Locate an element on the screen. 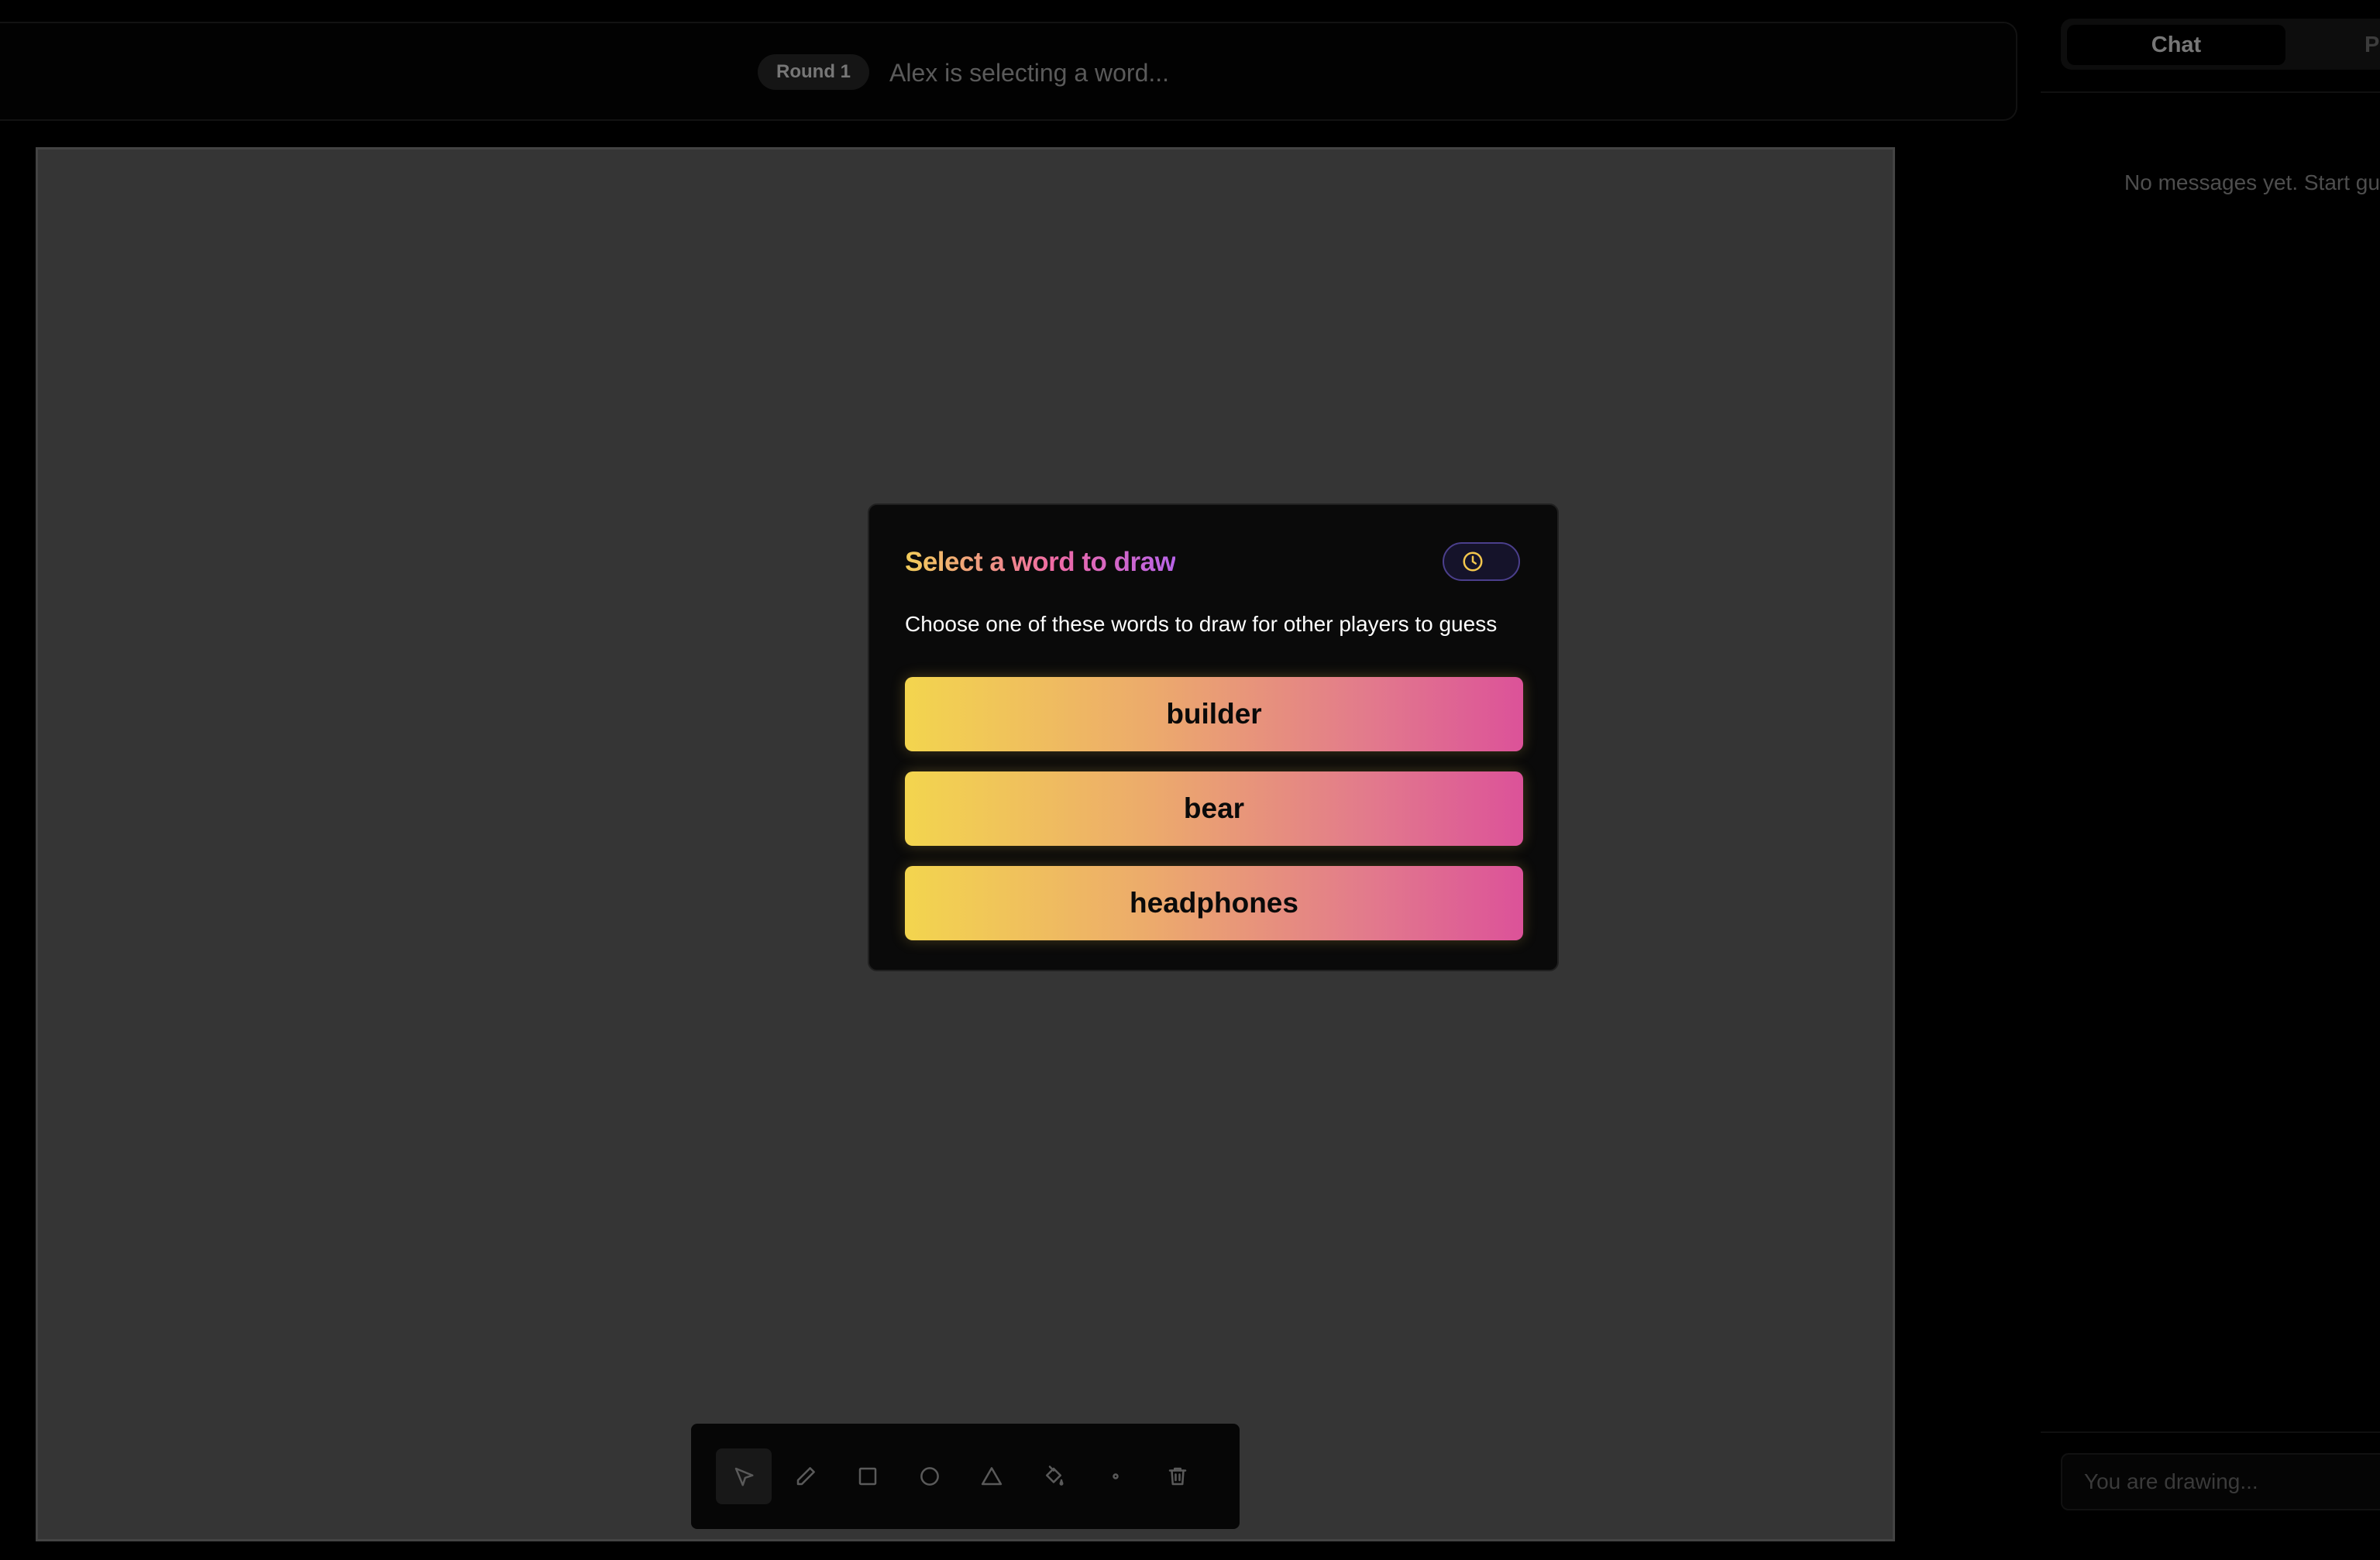  rectangle-tool-button is located at coordinates (868, 1476).